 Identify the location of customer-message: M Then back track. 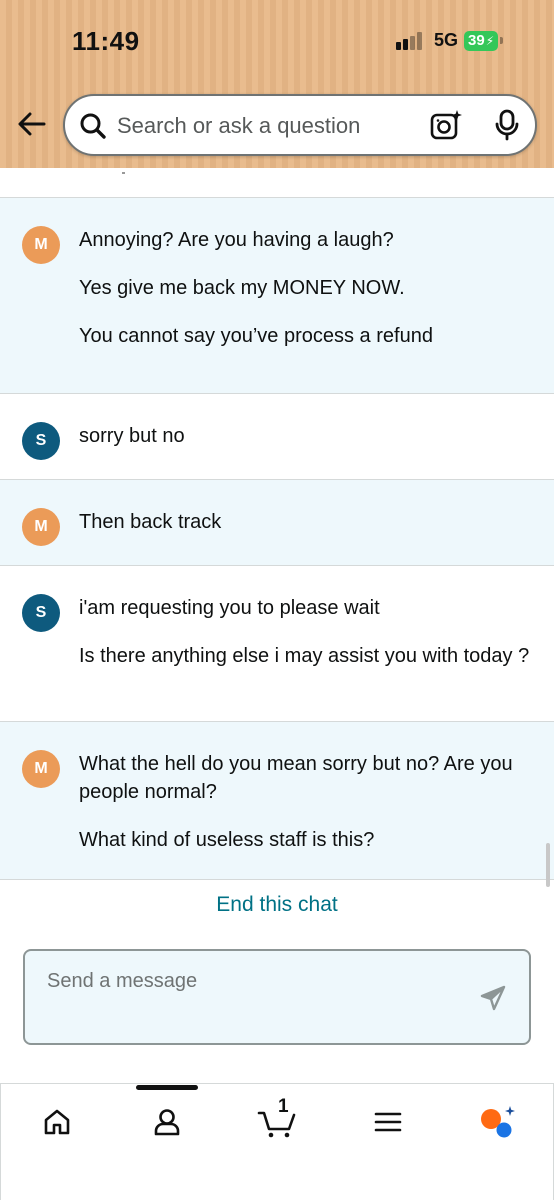
(277, 523).